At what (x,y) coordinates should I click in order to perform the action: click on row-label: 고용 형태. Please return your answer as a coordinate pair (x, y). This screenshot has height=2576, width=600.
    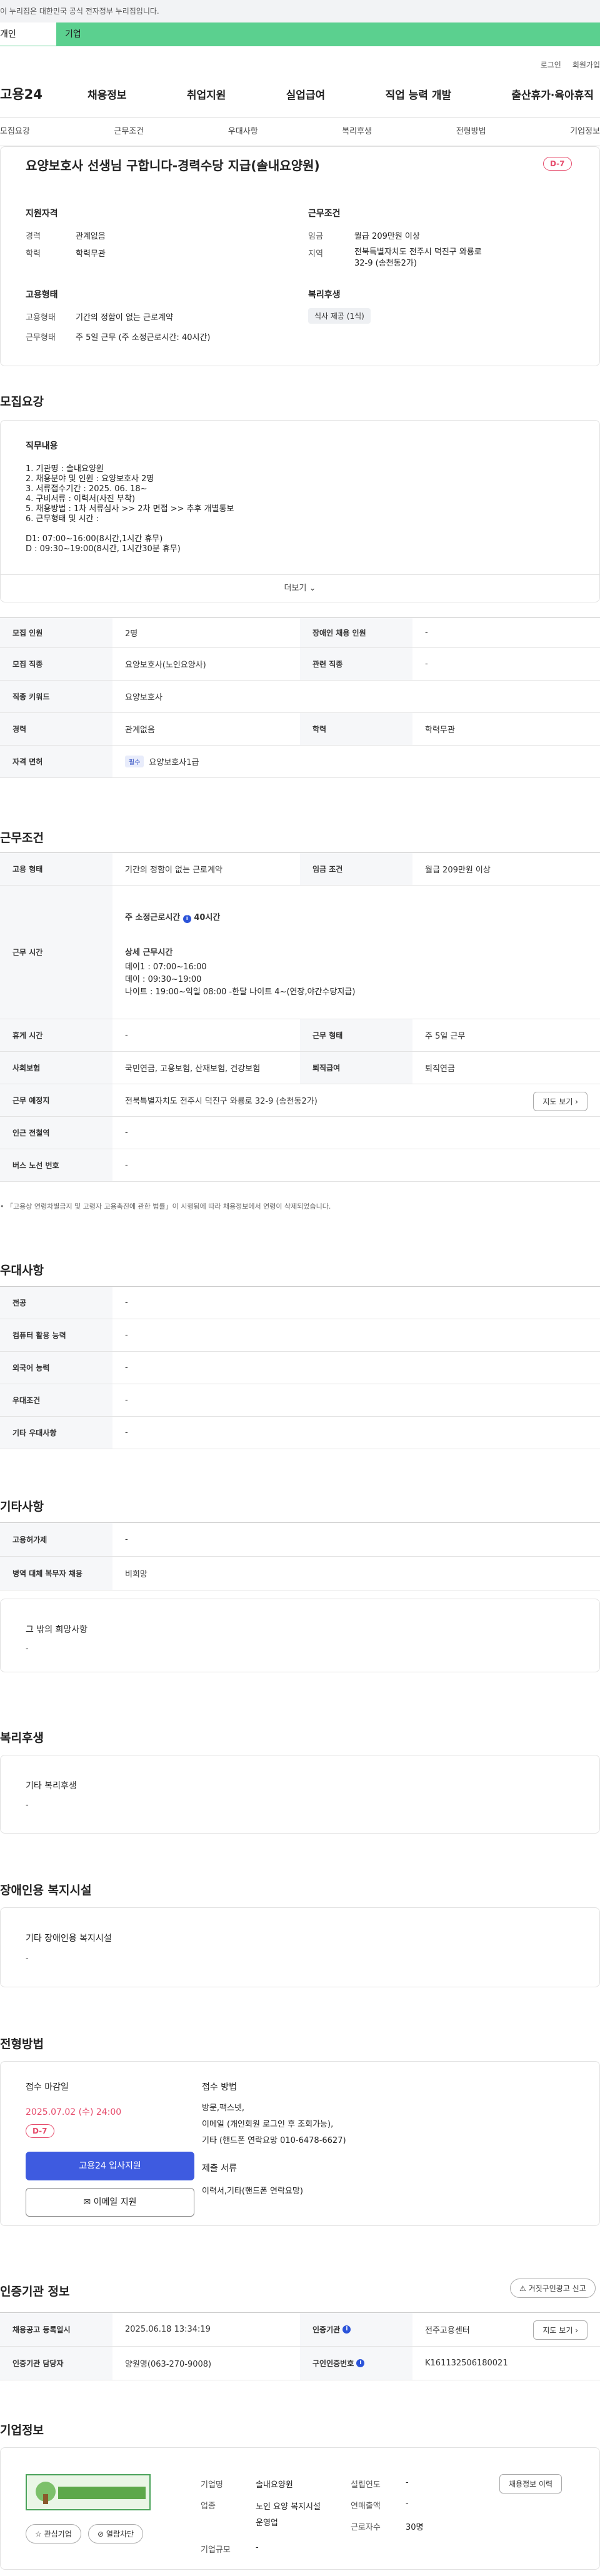
    Looking at the image, I should click on (56, 869).